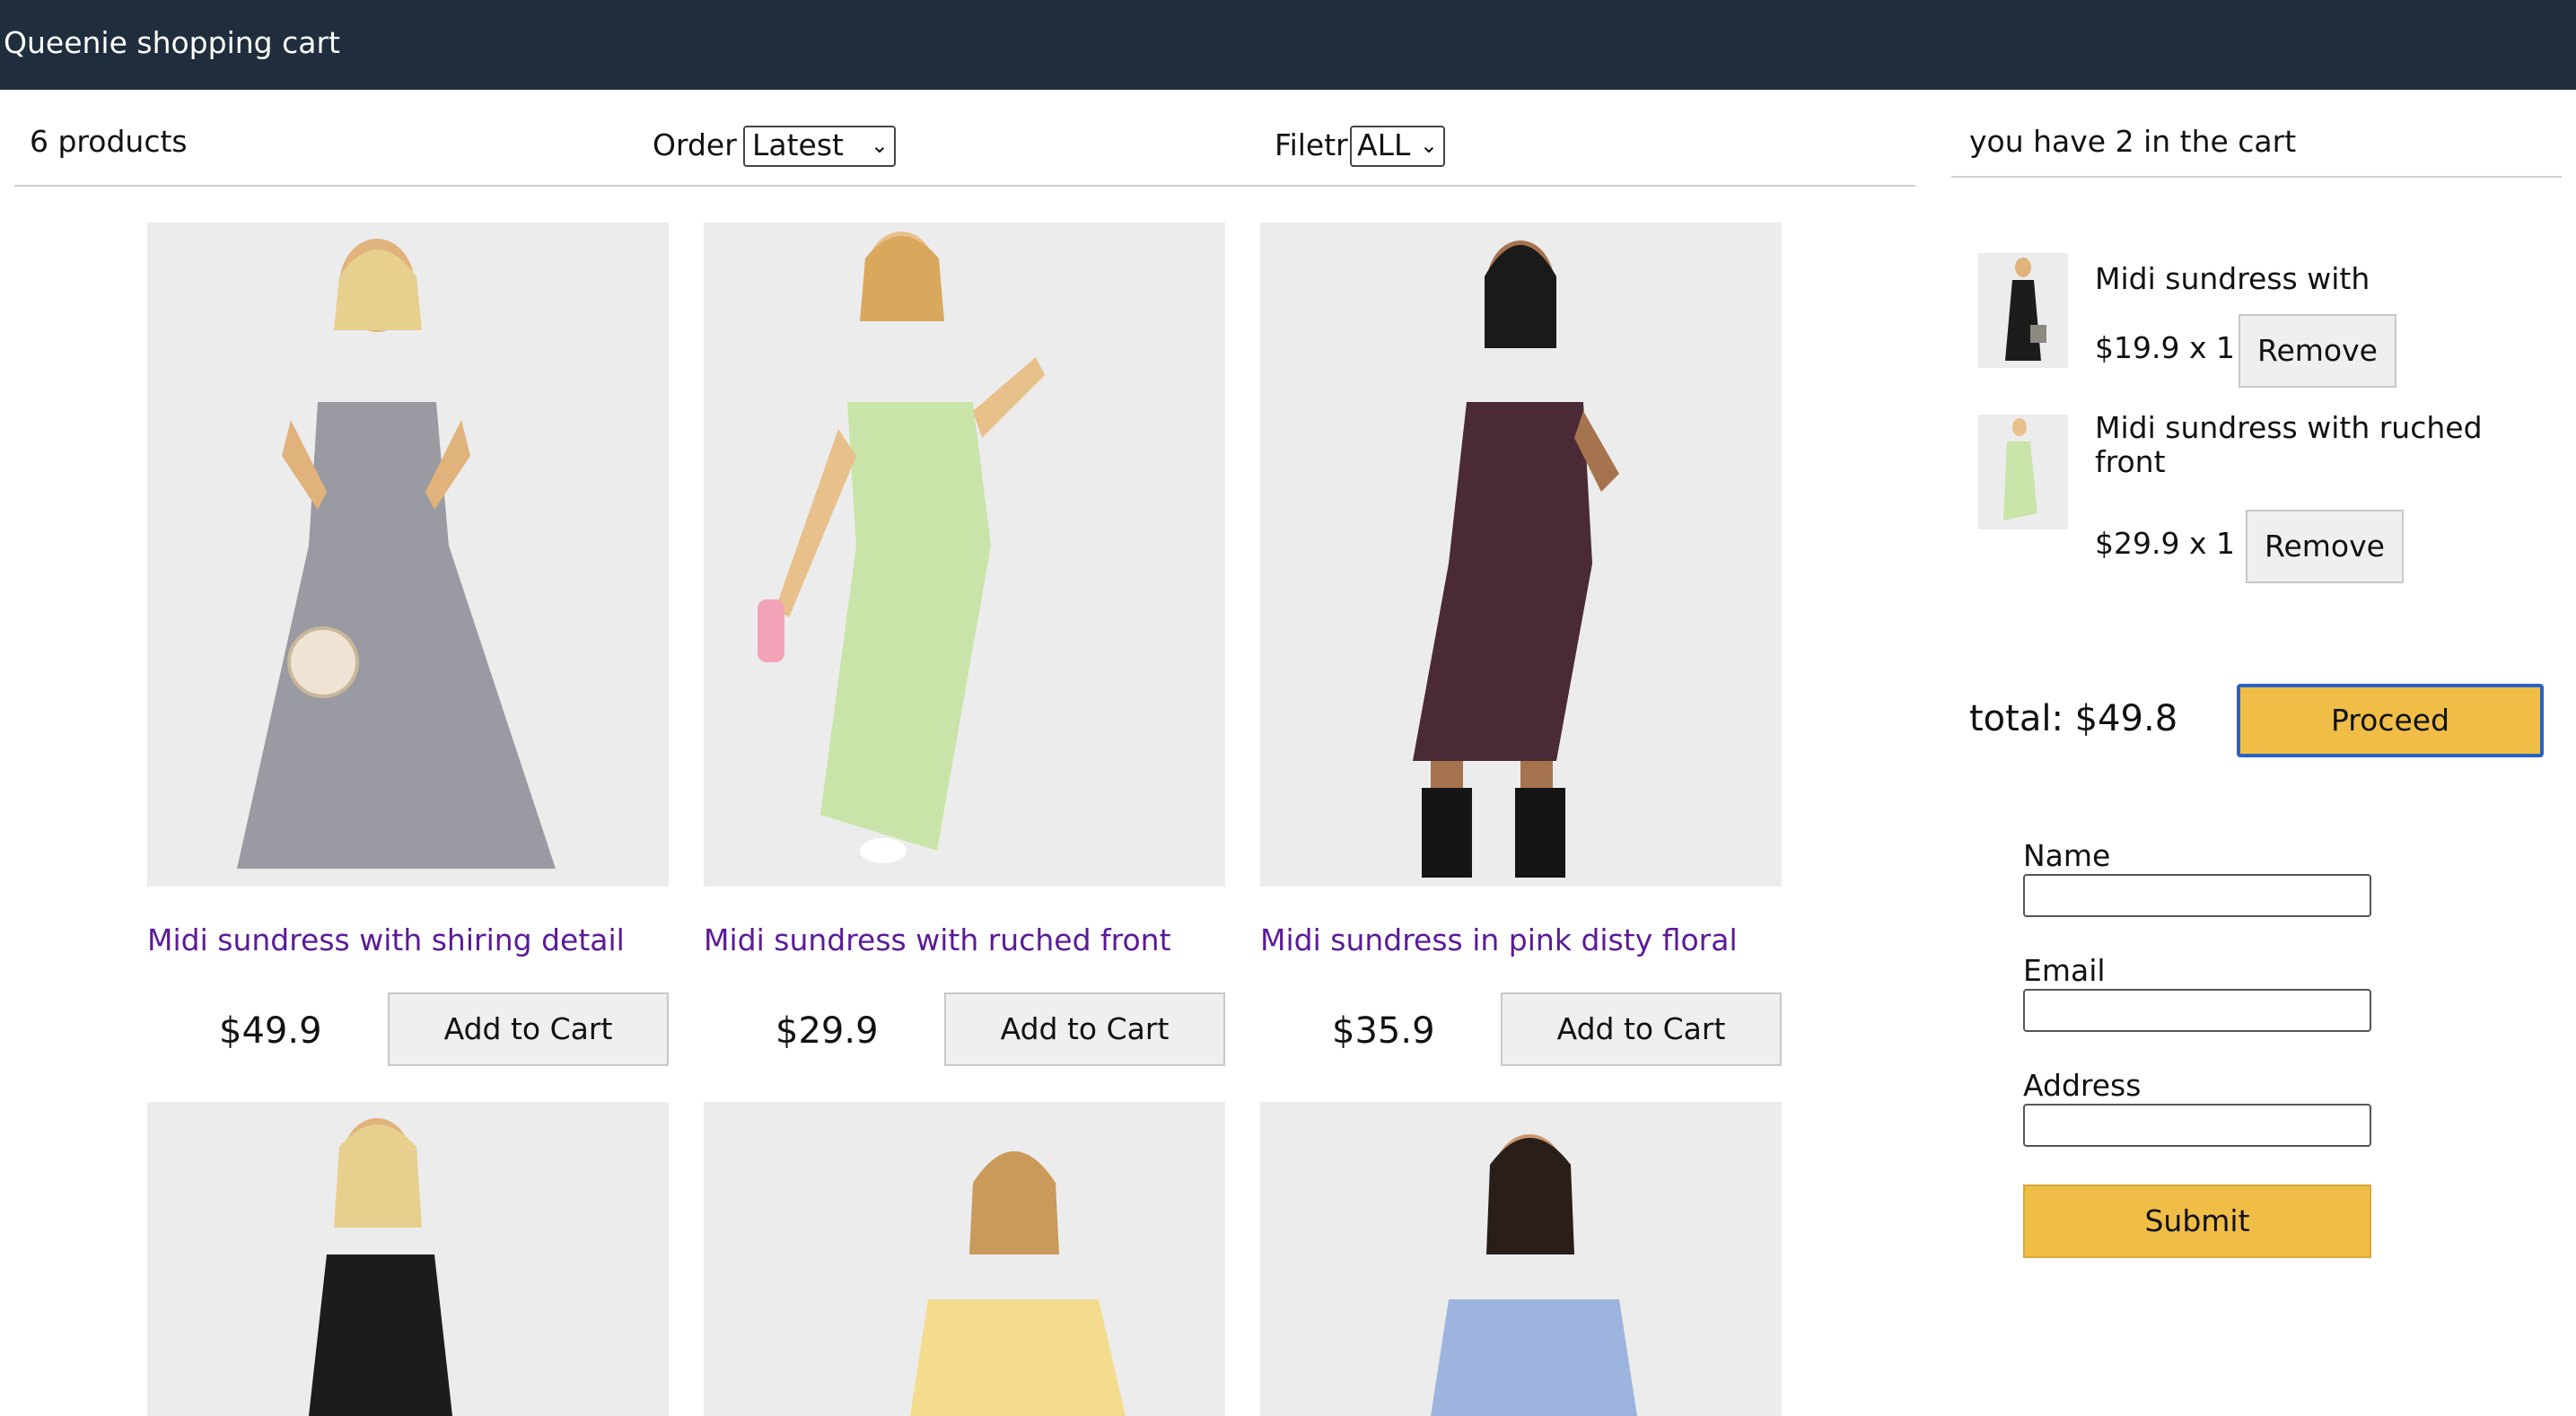 The width and height of the screenshot is (2576, 1416). What do you see at coordinates (964, 147) in the screenshot?
I see `products-toolbar: 6 products Order Latest ⌄ Filetr ALL ⌄` at bounding box center [964, 147].